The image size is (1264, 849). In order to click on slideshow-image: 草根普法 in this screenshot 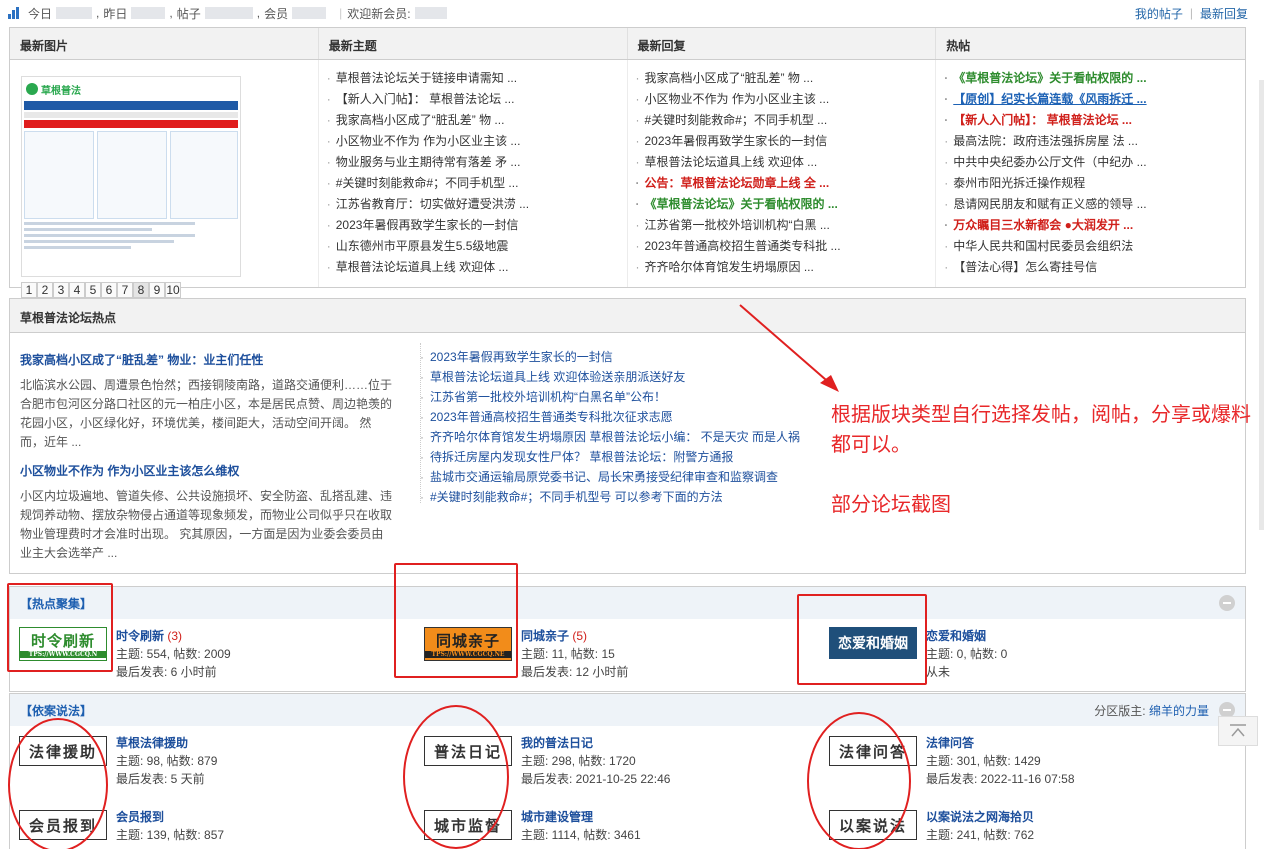, I will do `click(131, 176)`.